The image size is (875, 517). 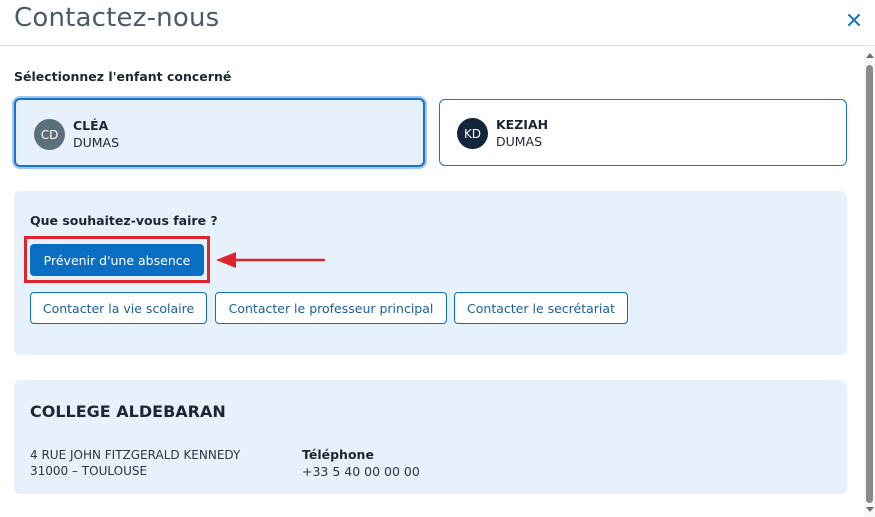 I want to click on phone-number: +33 5 40 00 00 00, so click(x=361, y=471).